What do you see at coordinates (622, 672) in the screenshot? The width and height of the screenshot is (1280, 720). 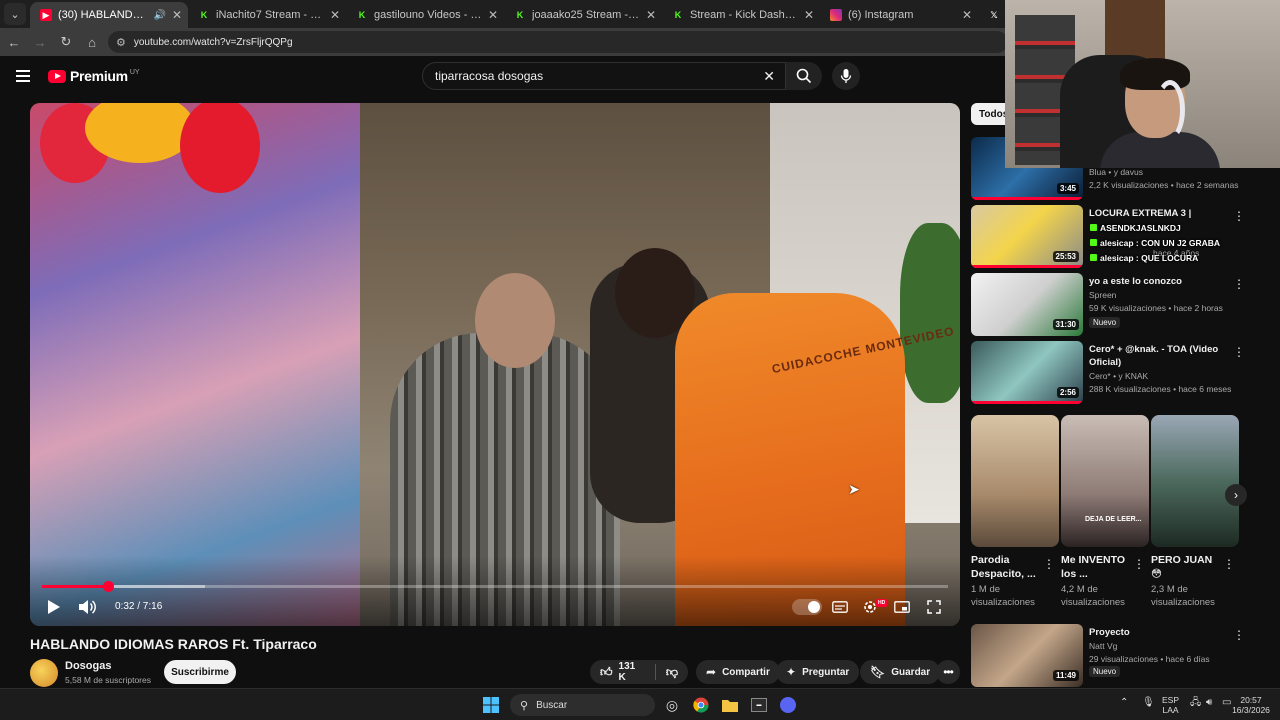 I see `like-button: 👍︎ 131 K` at bounding box center [622, 672].